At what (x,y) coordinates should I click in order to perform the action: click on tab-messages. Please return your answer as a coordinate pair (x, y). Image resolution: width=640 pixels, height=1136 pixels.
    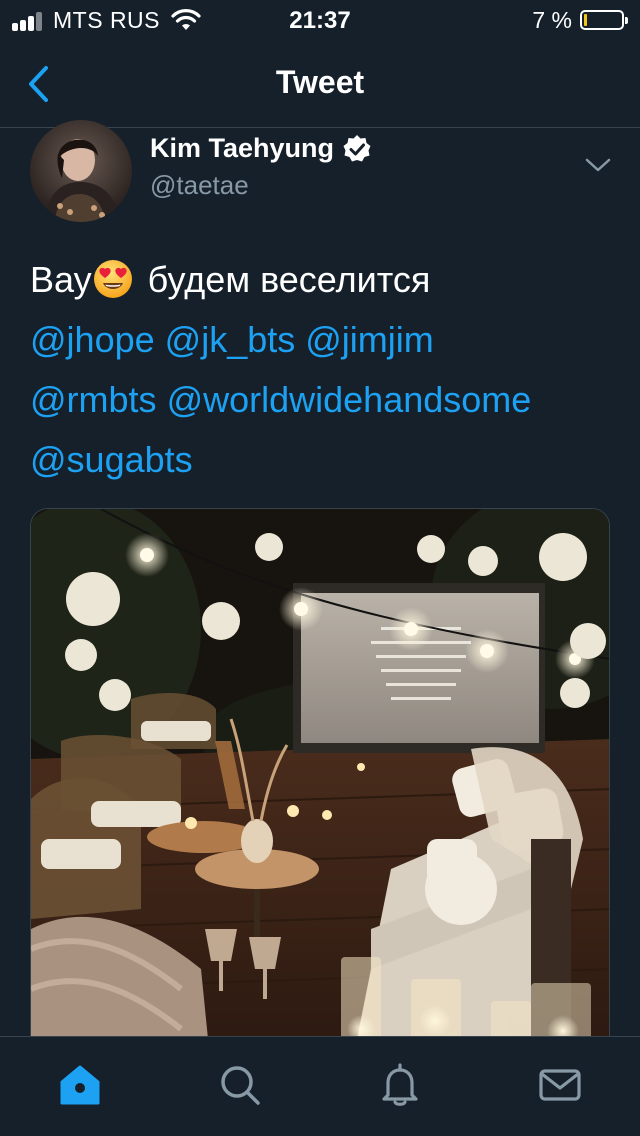
    Looking at the image, I should click on (560, 1085).